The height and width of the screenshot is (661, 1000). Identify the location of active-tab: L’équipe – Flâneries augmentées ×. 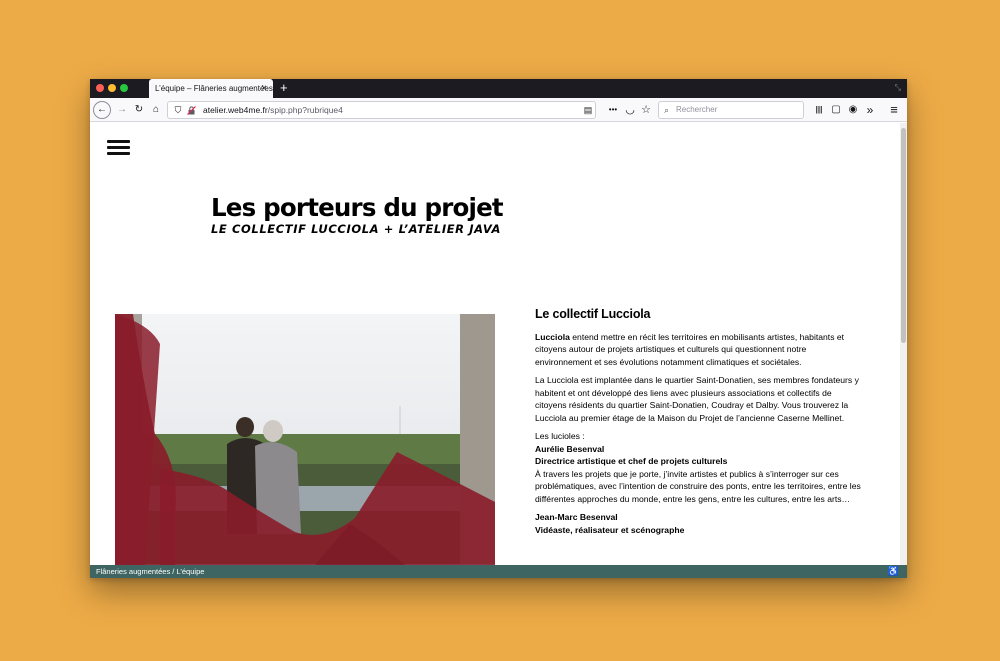
(211, 88).